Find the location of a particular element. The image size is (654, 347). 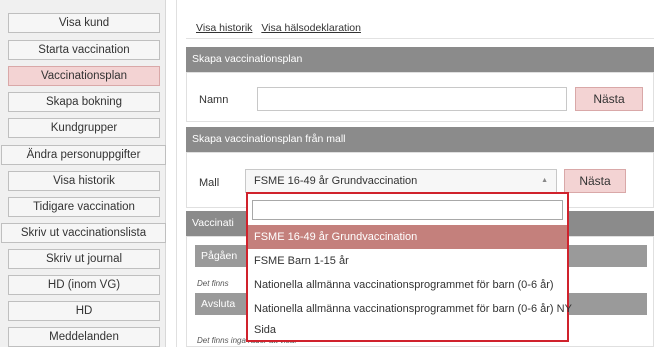

next-button-name: Nästa is located at coordinates (609, 99).